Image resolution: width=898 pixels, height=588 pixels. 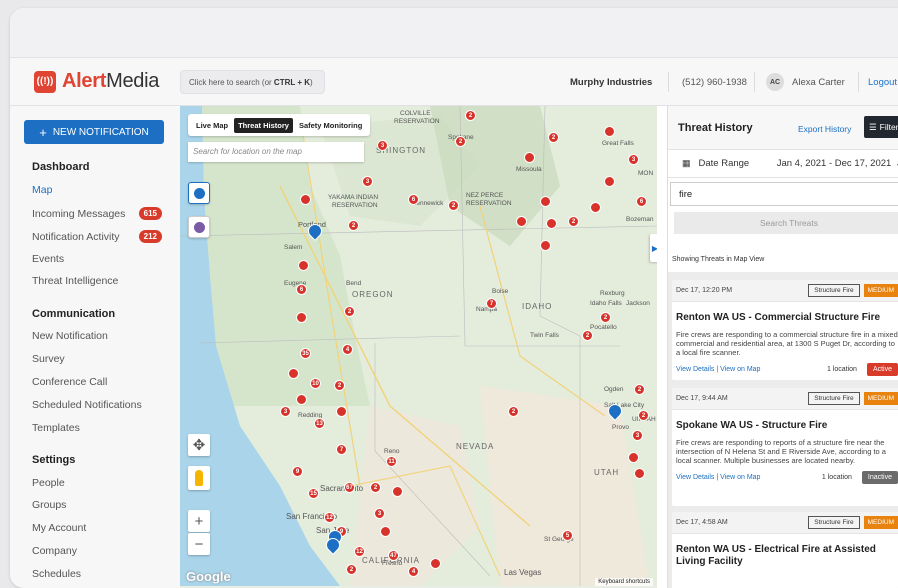 What do you see at coordinates (199, 445) in the screenshot?
I see `recenter-icon: ✥` at bounding box center [199, 445].